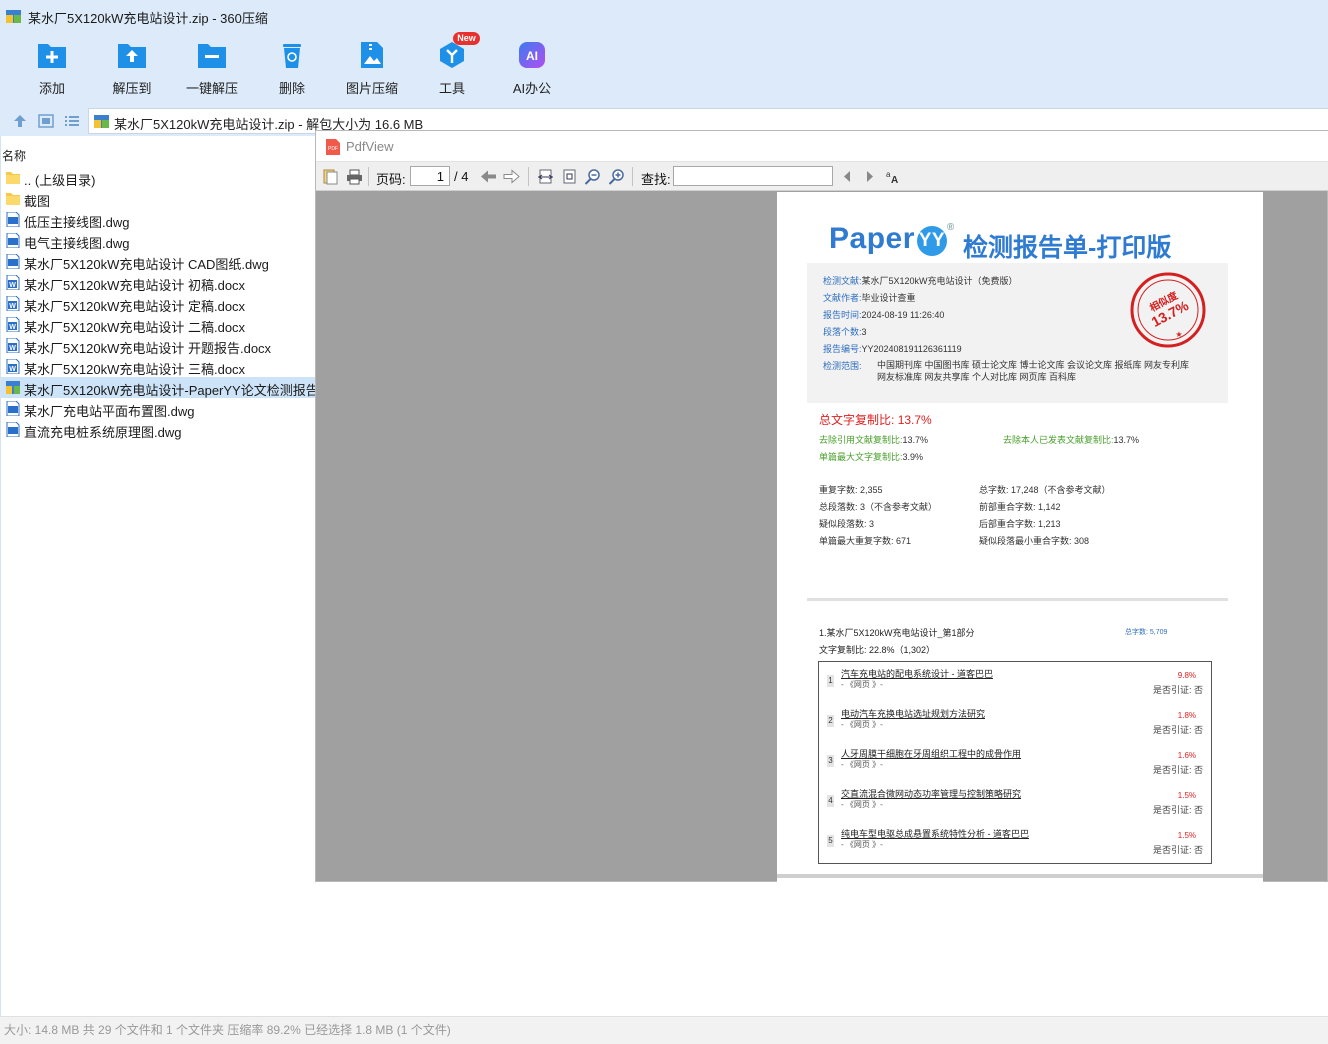 Image resolution: width=1328 pixels, height=1044 pixels. I want to click on next-page-icon, so click(511, 176).